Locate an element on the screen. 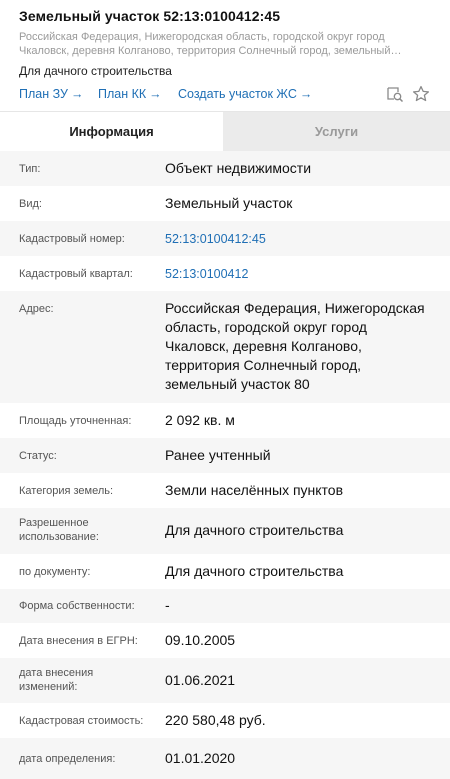 This screenshot has height=779, width=450. info-value: Объект недвижимости is located at coordinates (238, 168).